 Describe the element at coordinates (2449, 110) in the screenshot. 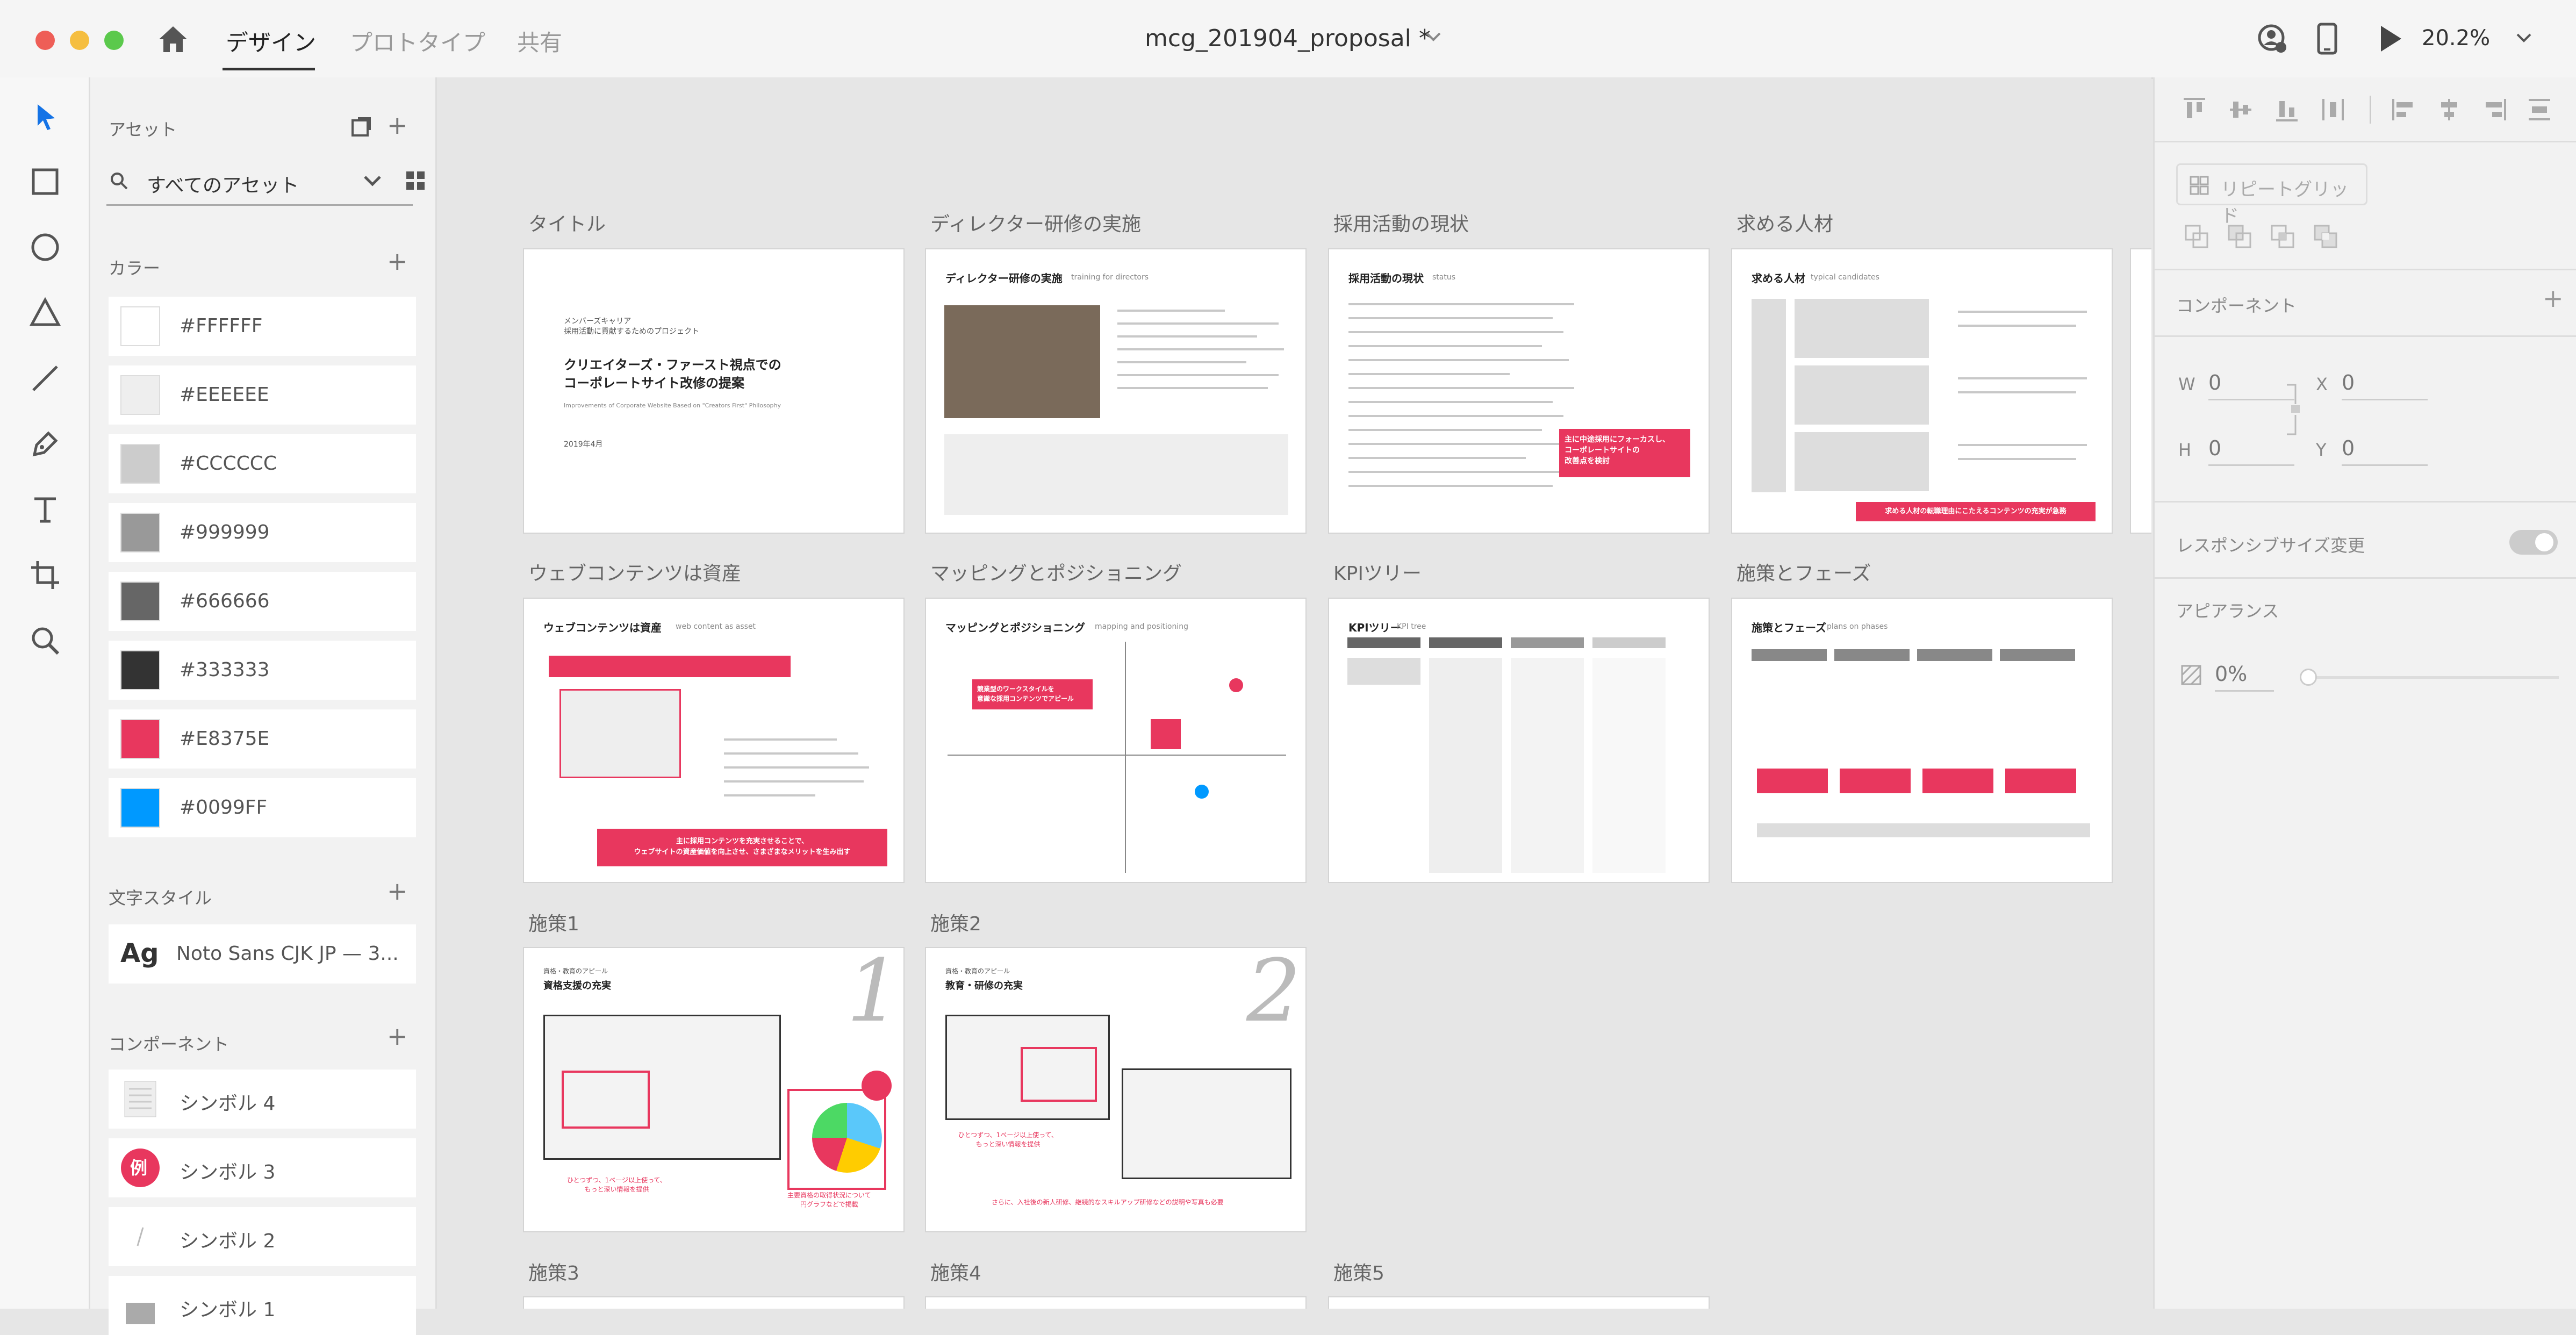

I see `align-center-icon` at that location.